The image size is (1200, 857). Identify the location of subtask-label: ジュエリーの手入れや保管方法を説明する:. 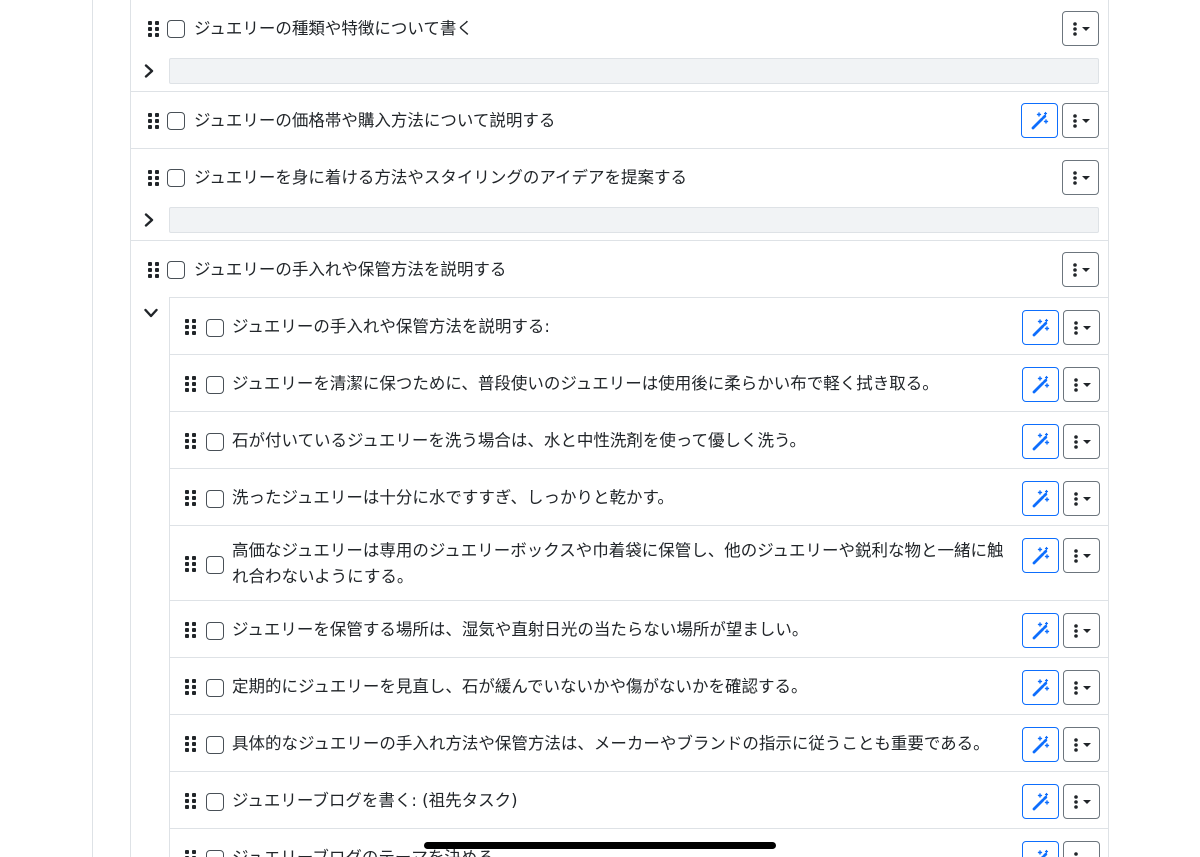
(391, 326).